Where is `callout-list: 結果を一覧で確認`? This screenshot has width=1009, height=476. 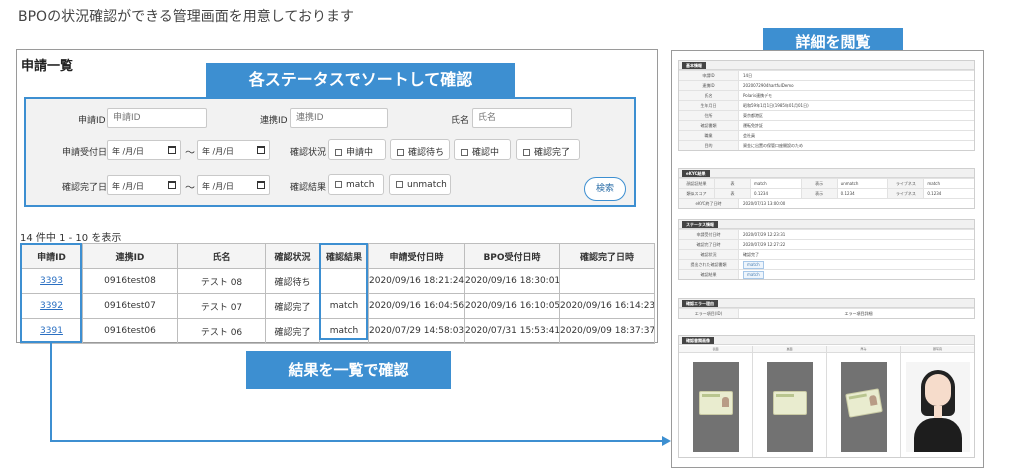
callout-list: 結果を一覧で確認 is located at coordinates (348, 370).